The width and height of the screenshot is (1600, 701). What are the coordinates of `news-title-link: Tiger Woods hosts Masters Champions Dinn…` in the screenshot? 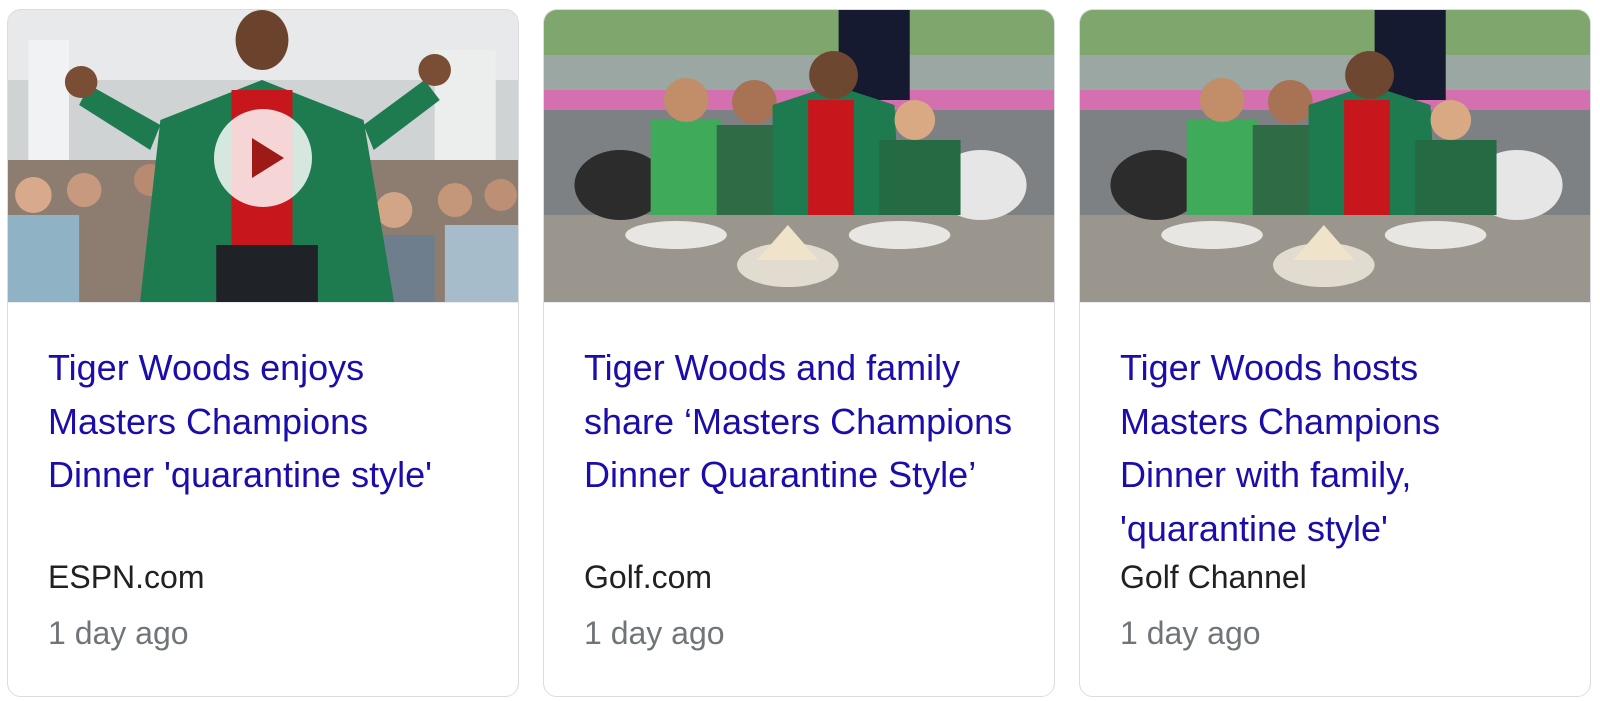 It's located at (1335, 449).